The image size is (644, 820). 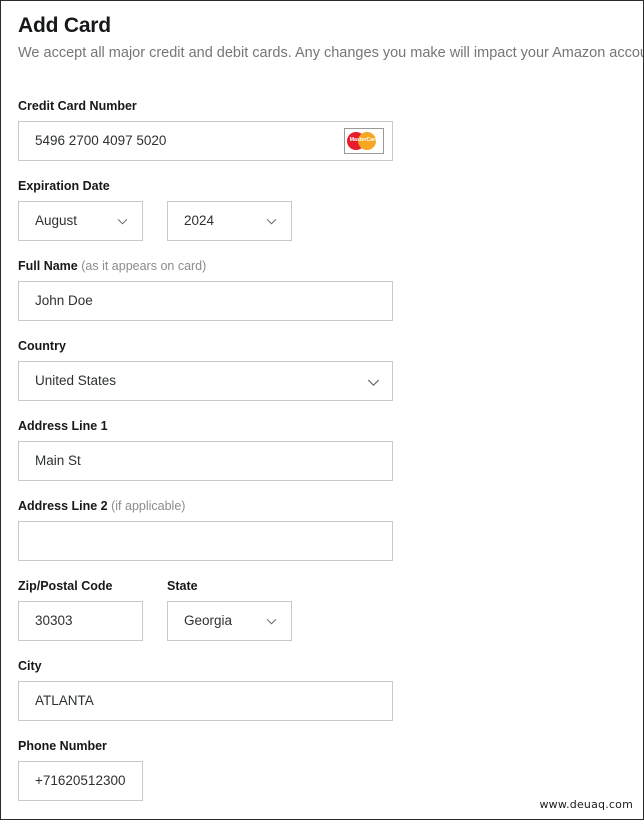 I want to click on site-watermark: www.deuaq.com, so click(x=586, y=804).